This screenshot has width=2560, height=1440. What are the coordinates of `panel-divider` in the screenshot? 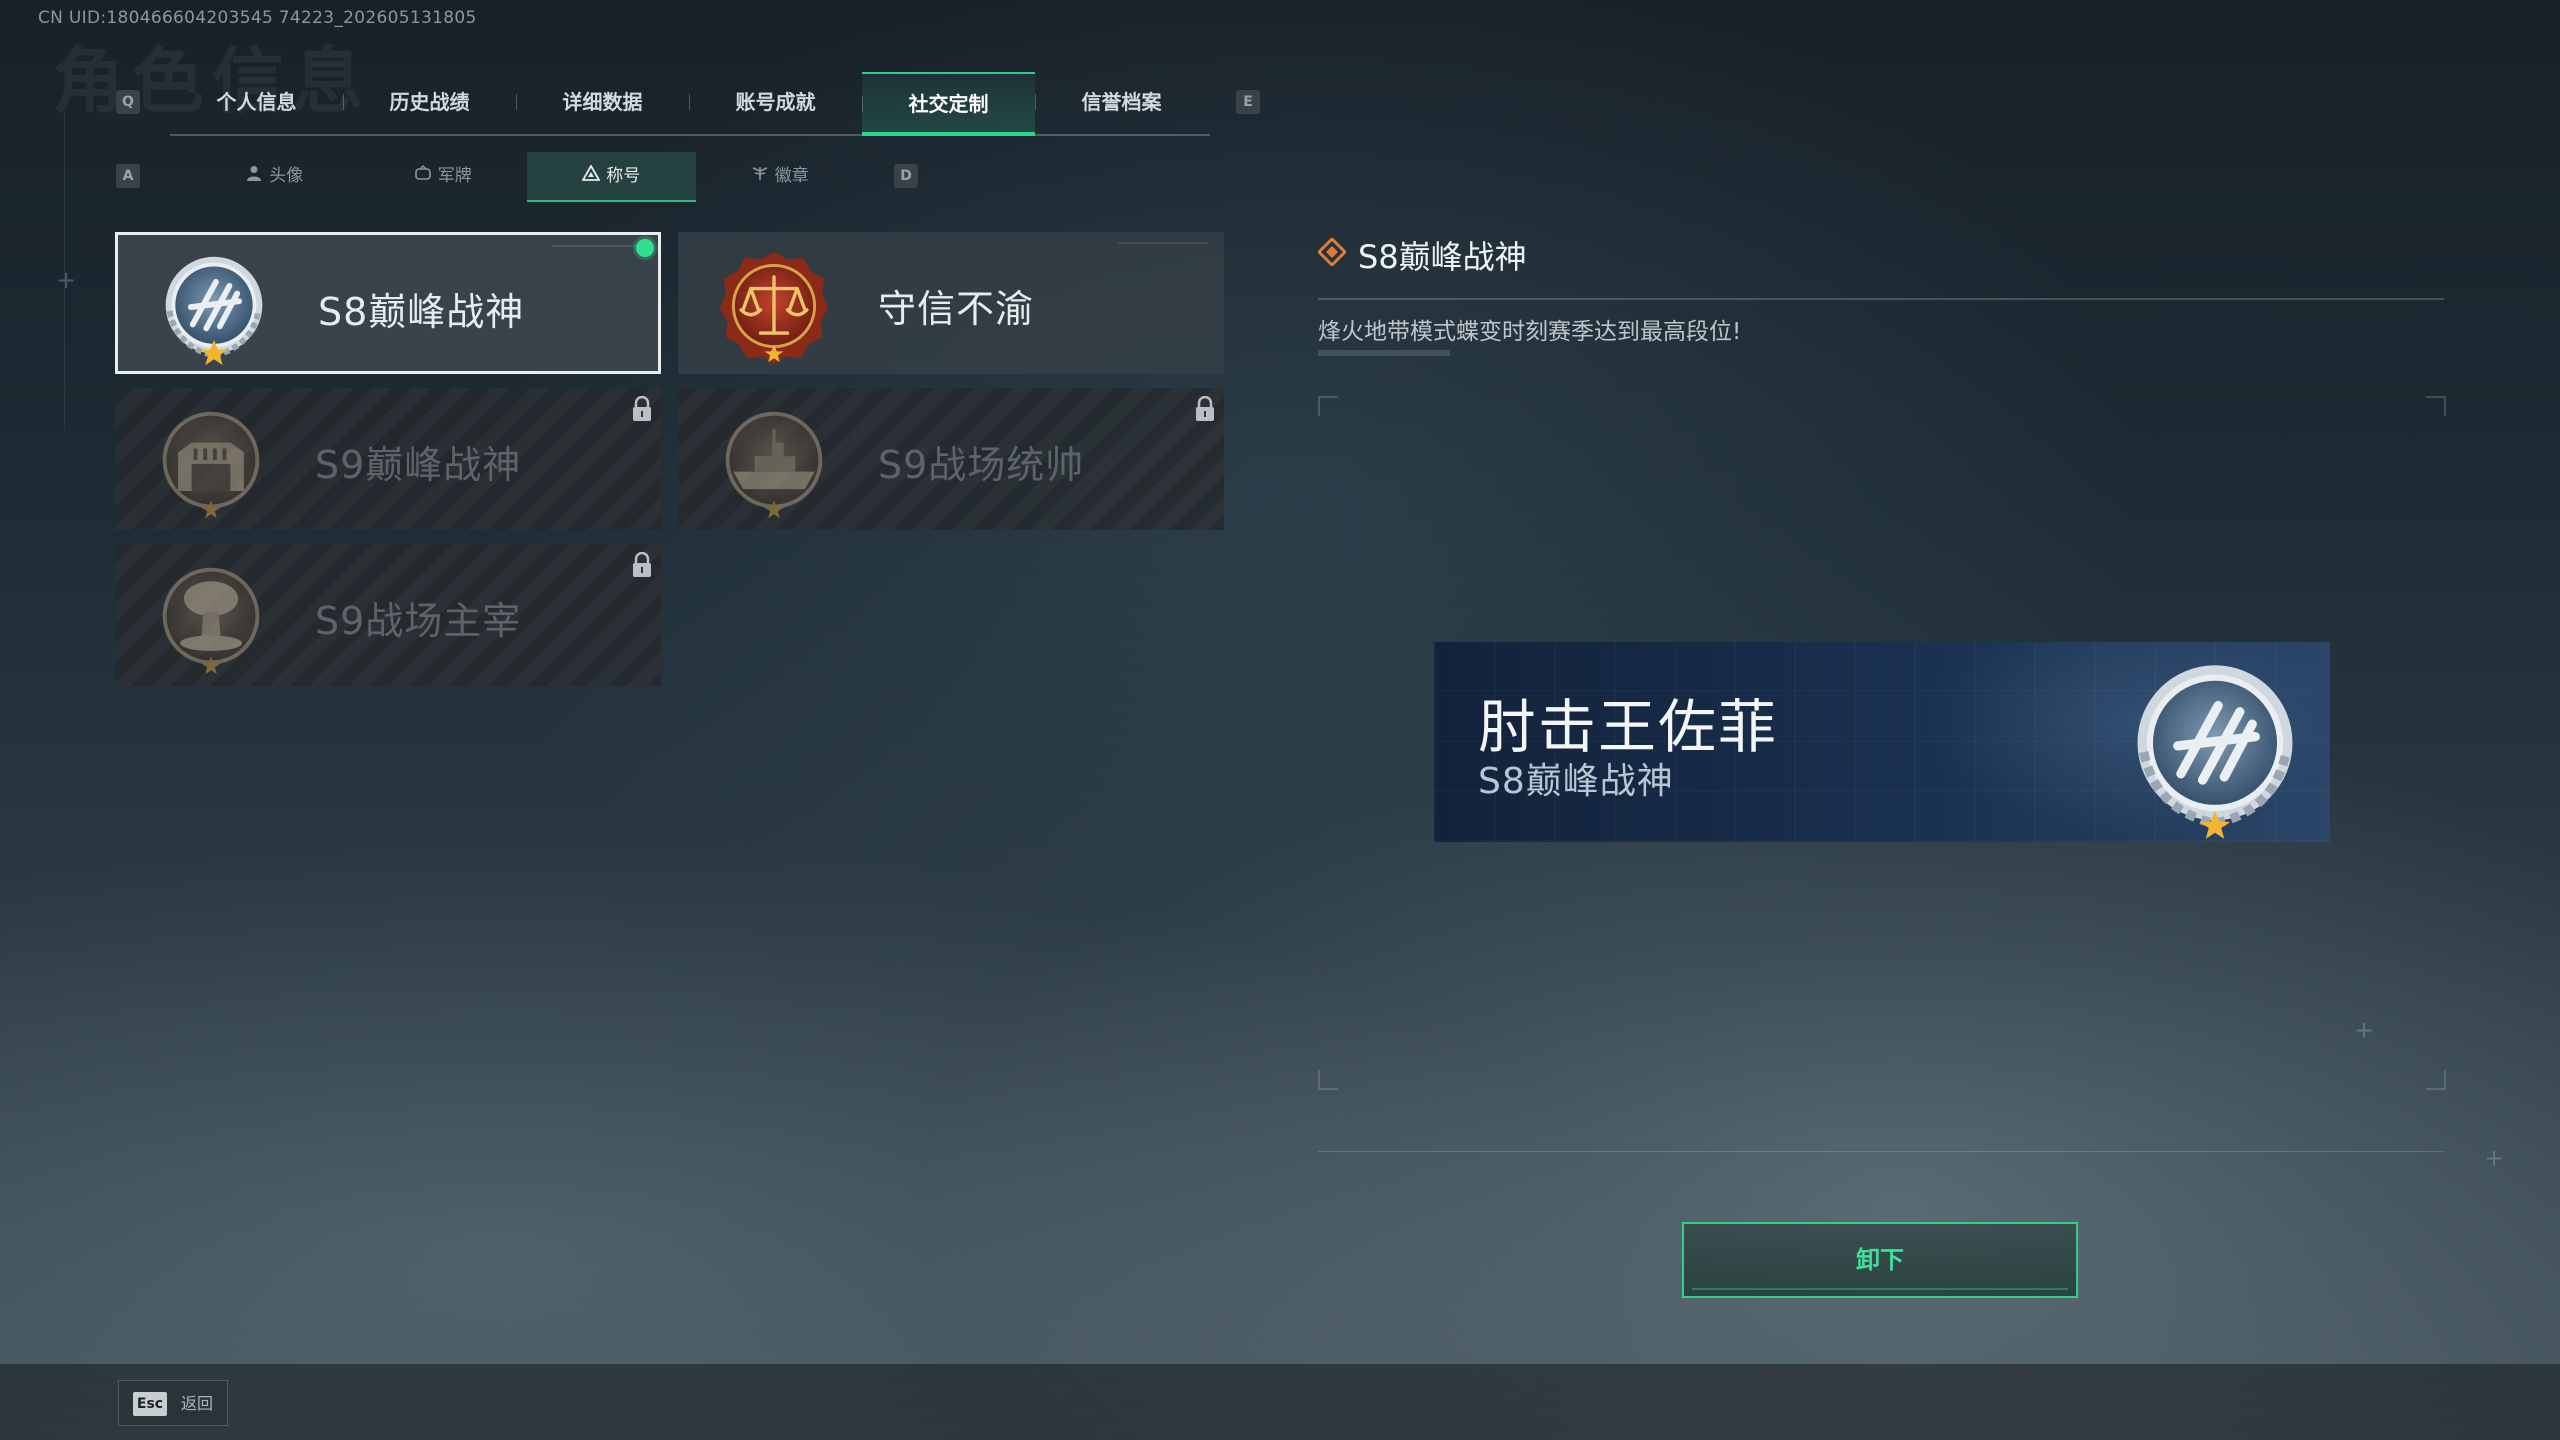 It's located at (1881, 1151).